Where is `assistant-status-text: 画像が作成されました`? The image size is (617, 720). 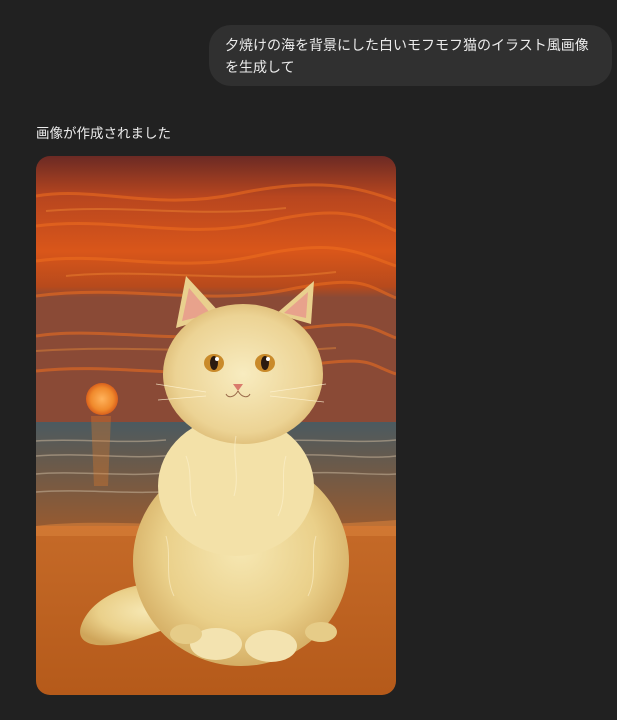 assistant-status-text: 画像が作成されました is located at coordinates (103, 134).